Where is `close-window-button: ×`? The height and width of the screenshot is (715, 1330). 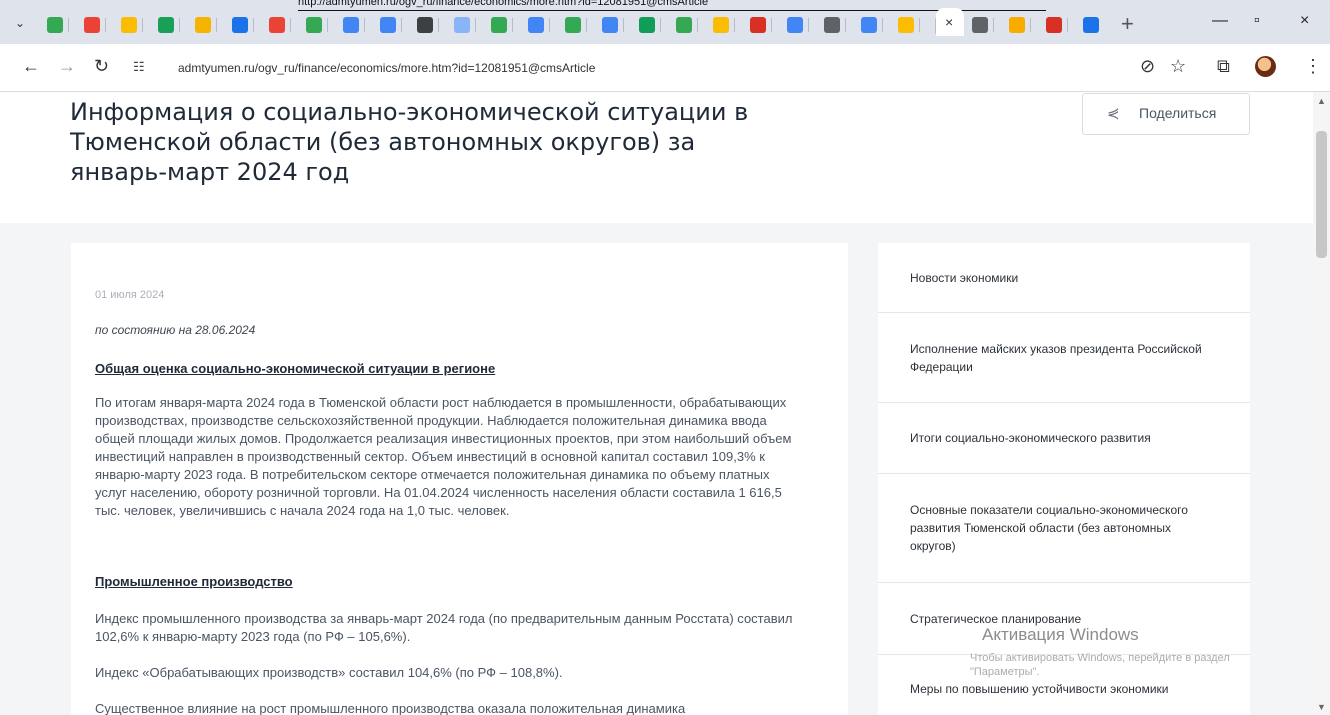
close-window-button: × is located at coordinates (1304, 21).